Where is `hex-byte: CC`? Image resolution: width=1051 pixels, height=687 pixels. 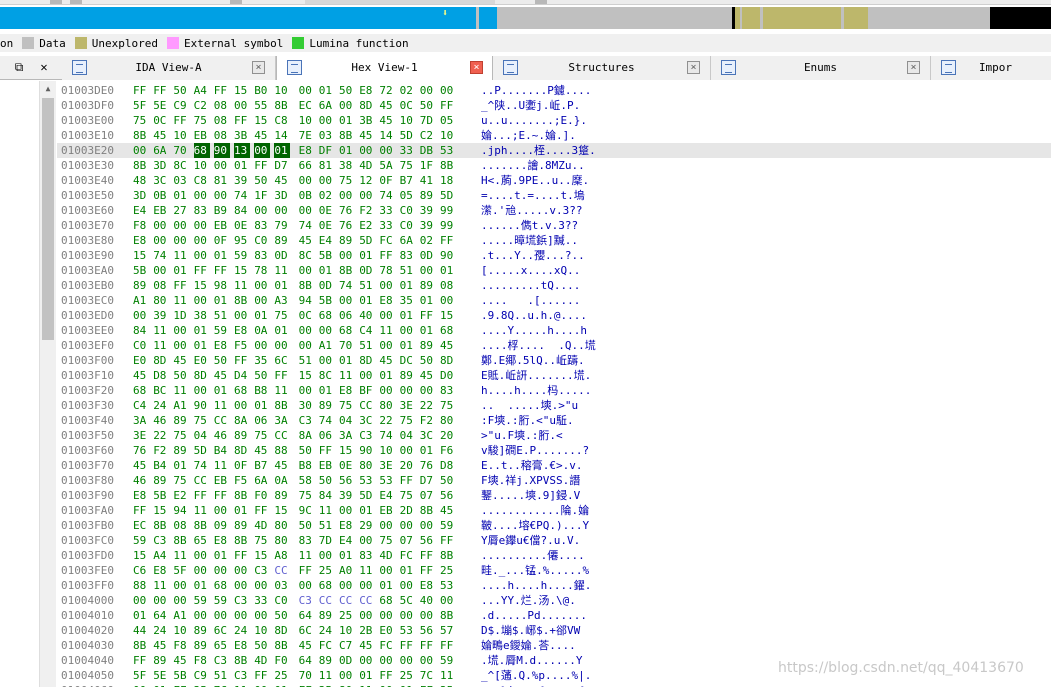 hex-byte: CC is located at coordinates (347, 600).